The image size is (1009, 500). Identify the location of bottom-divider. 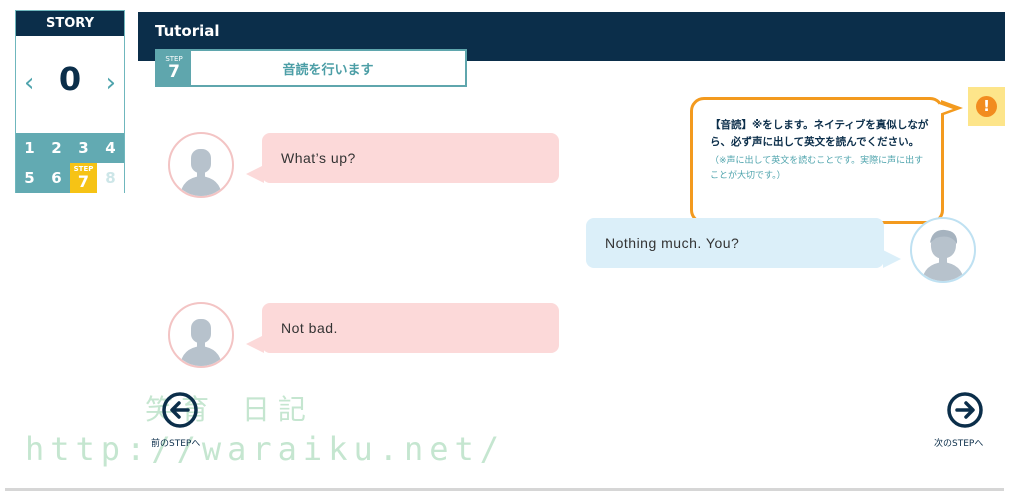
(504, 489).